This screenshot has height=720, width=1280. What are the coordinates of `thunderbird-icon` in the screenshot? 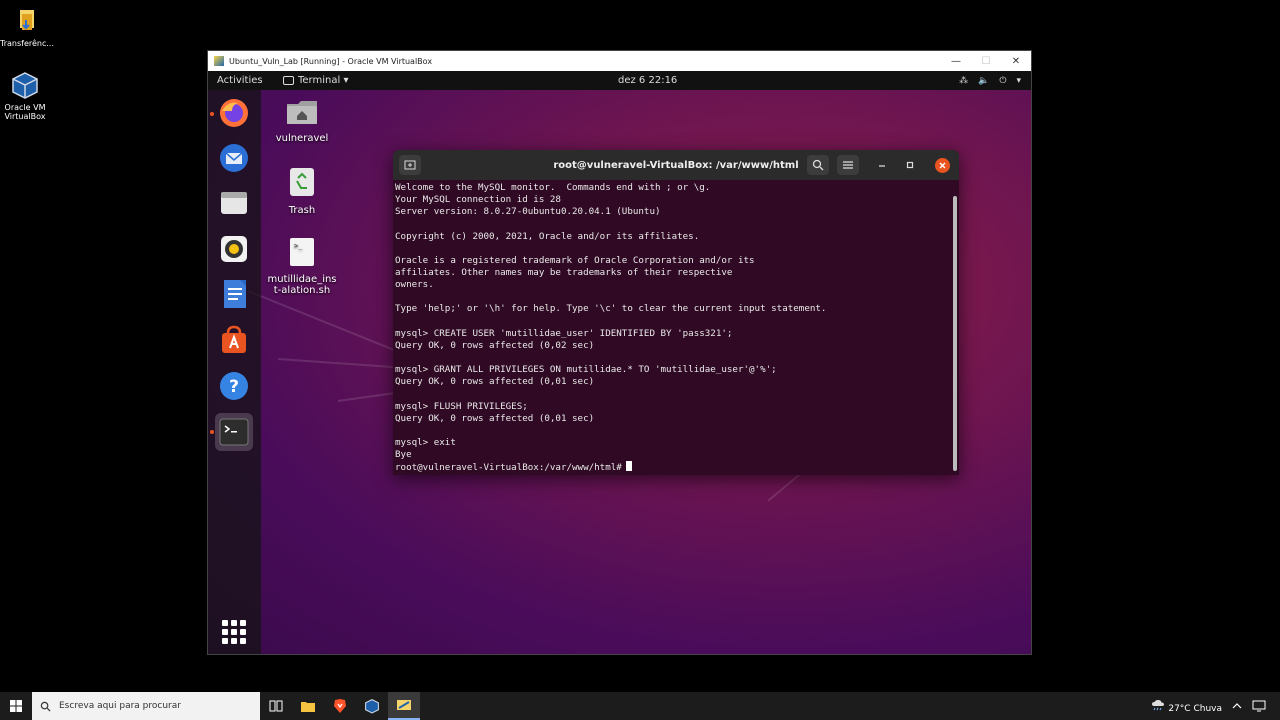 It's located at (234, 158).